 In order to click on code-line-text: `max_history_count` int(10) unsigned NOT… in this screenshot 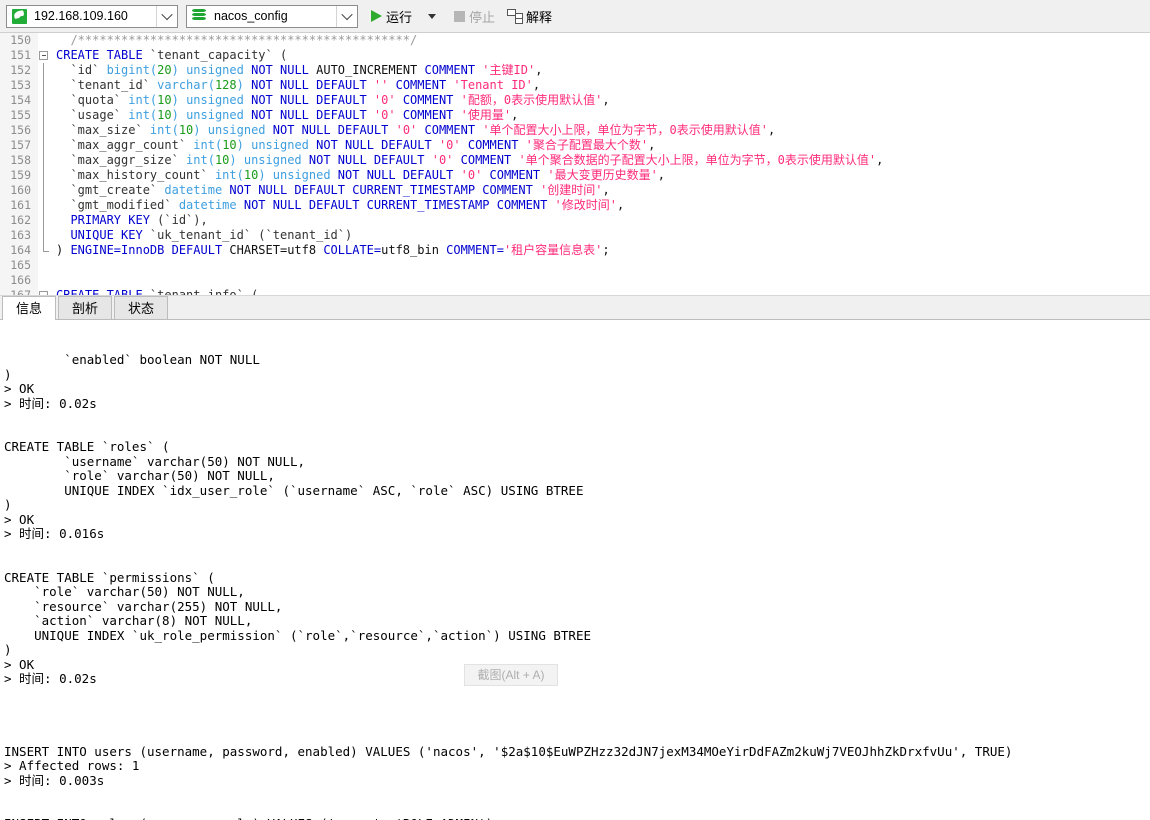, I will do `click(361, 175)`.